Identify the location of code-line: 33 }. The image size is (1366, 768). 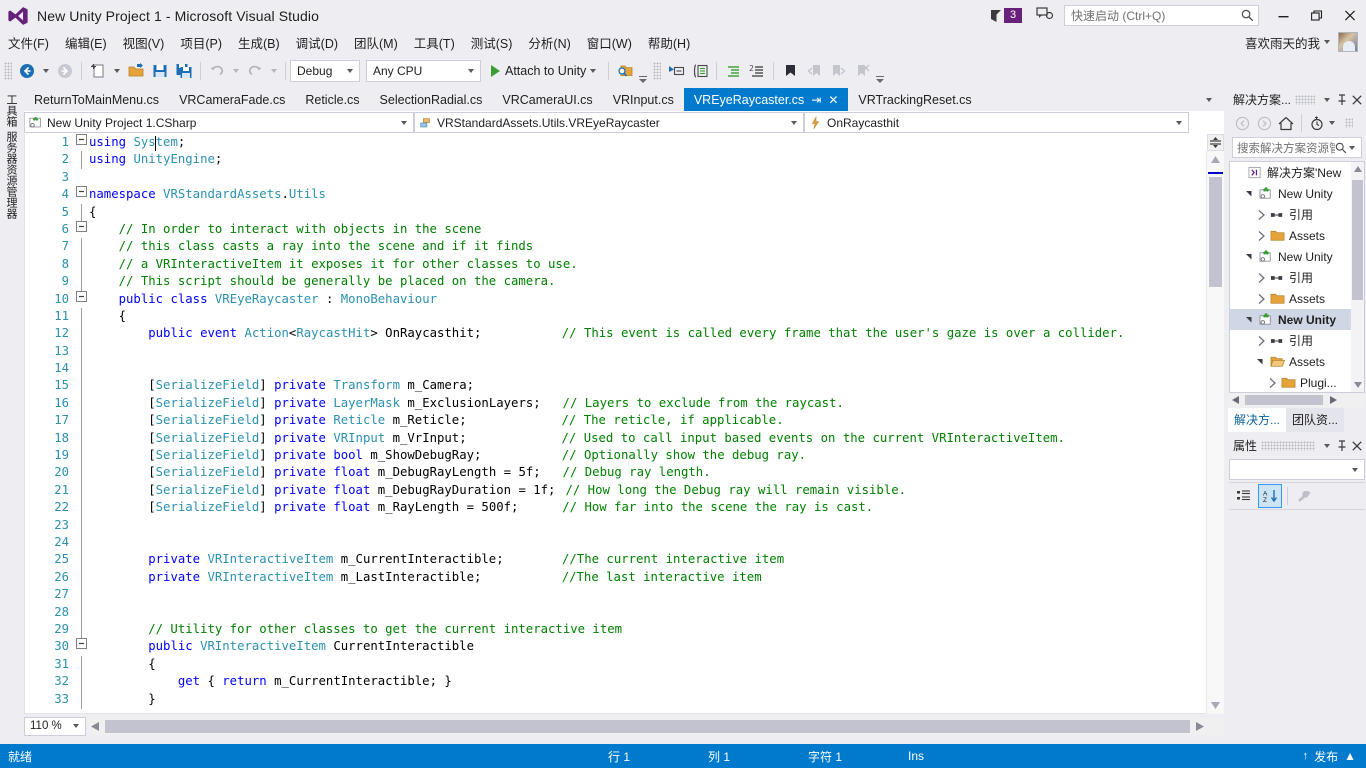
(615, 699).